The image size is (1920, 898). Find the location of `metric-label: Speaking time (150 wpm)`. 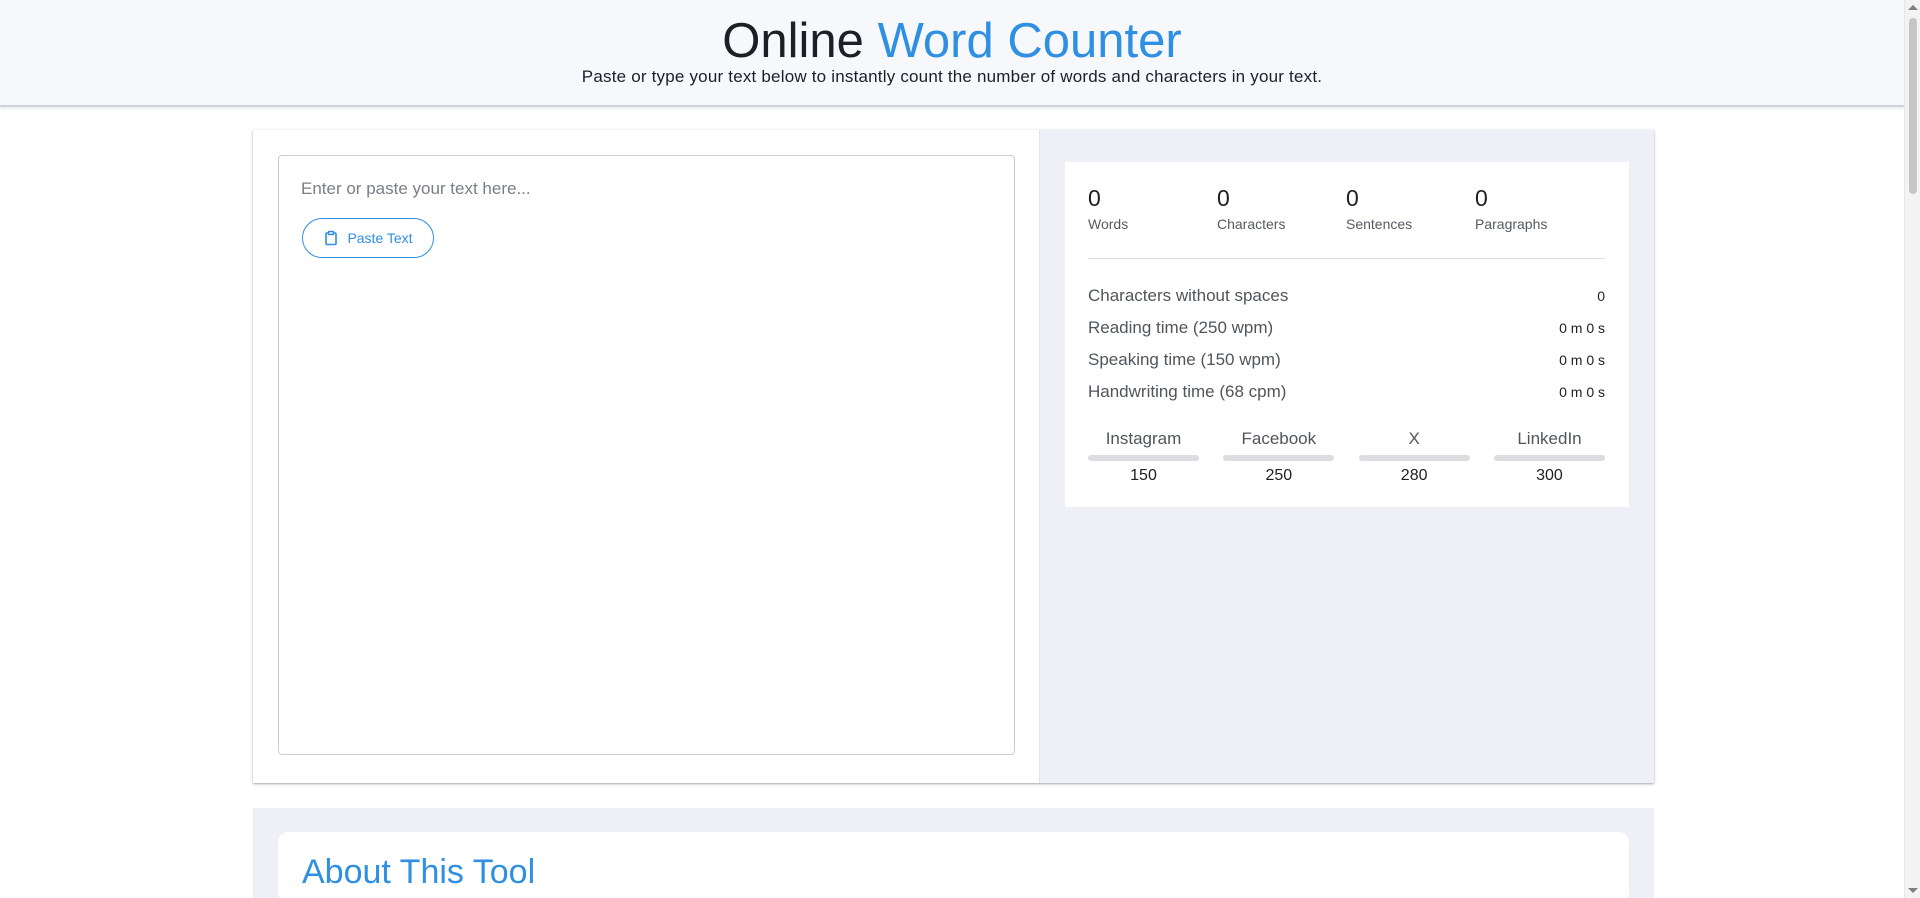

metric-label: Speaking time (150 wpm) is located at coordinates (1184, 359).